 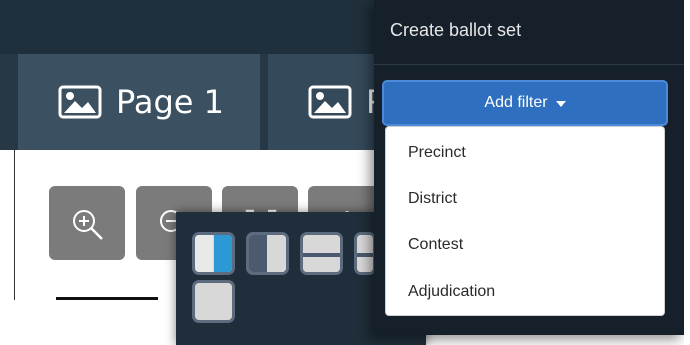 I want to click on layout-option-split-left-dark, so click(x=267, y=253).